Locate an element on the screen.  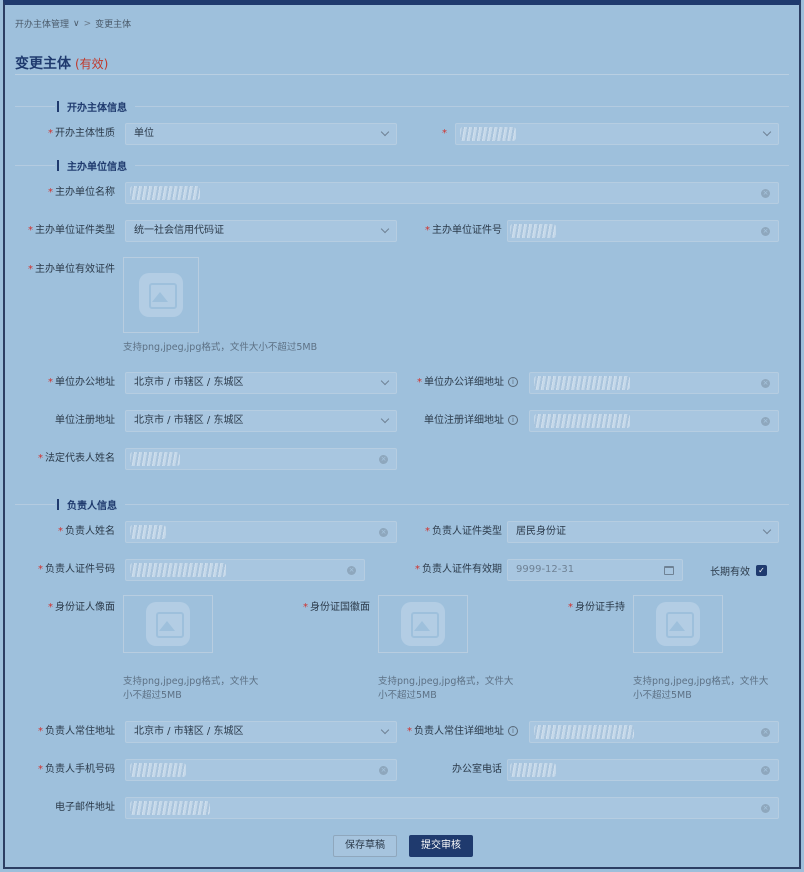
id-hold-upload is located at coordinates (678, 624).